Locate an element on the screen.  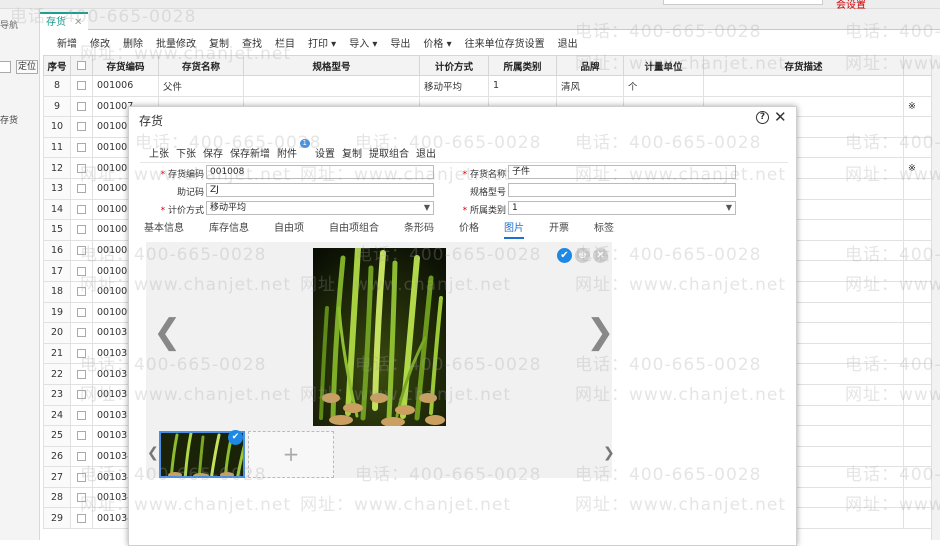
toolbar-divider is located at coordinates (464, 162).